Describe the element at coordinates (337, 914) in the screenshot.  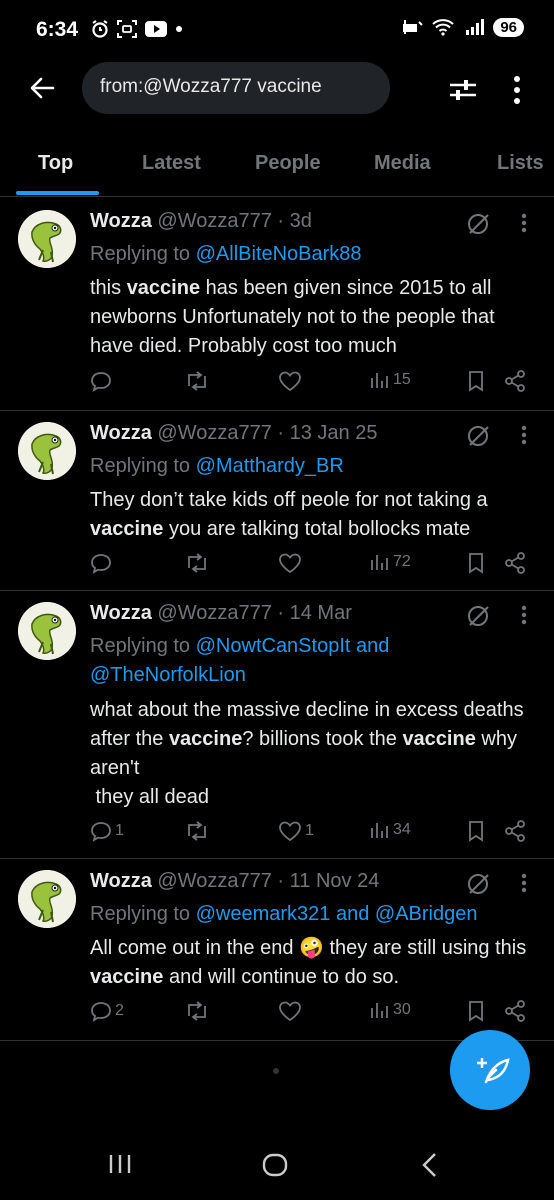
I see `reply-mentions: @weemark321 and @ABridgen` at that location.